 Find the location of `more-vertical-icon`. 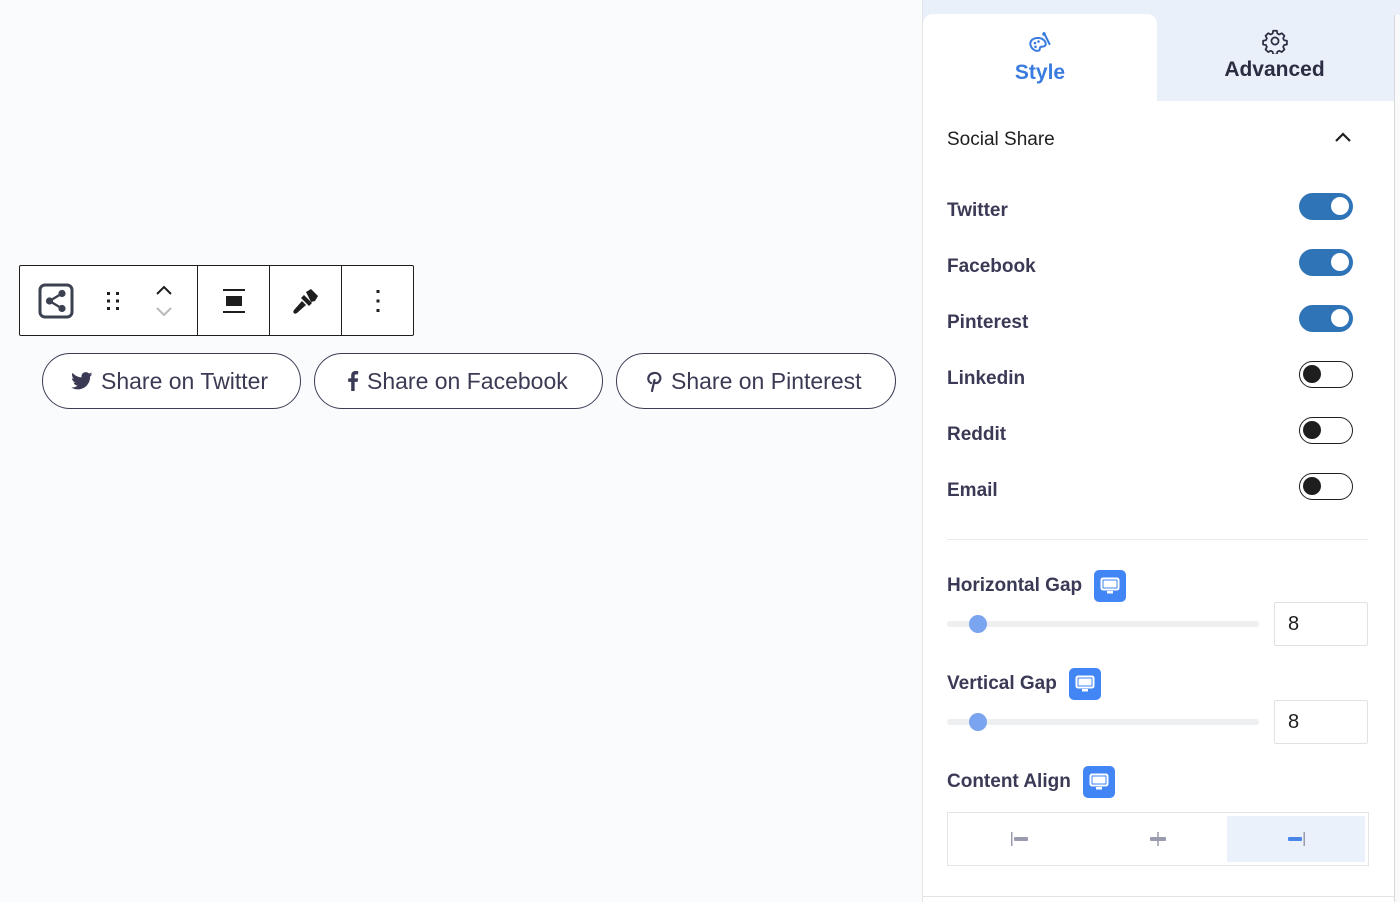

more-vertical-icon is located at coordinates (377, 300).